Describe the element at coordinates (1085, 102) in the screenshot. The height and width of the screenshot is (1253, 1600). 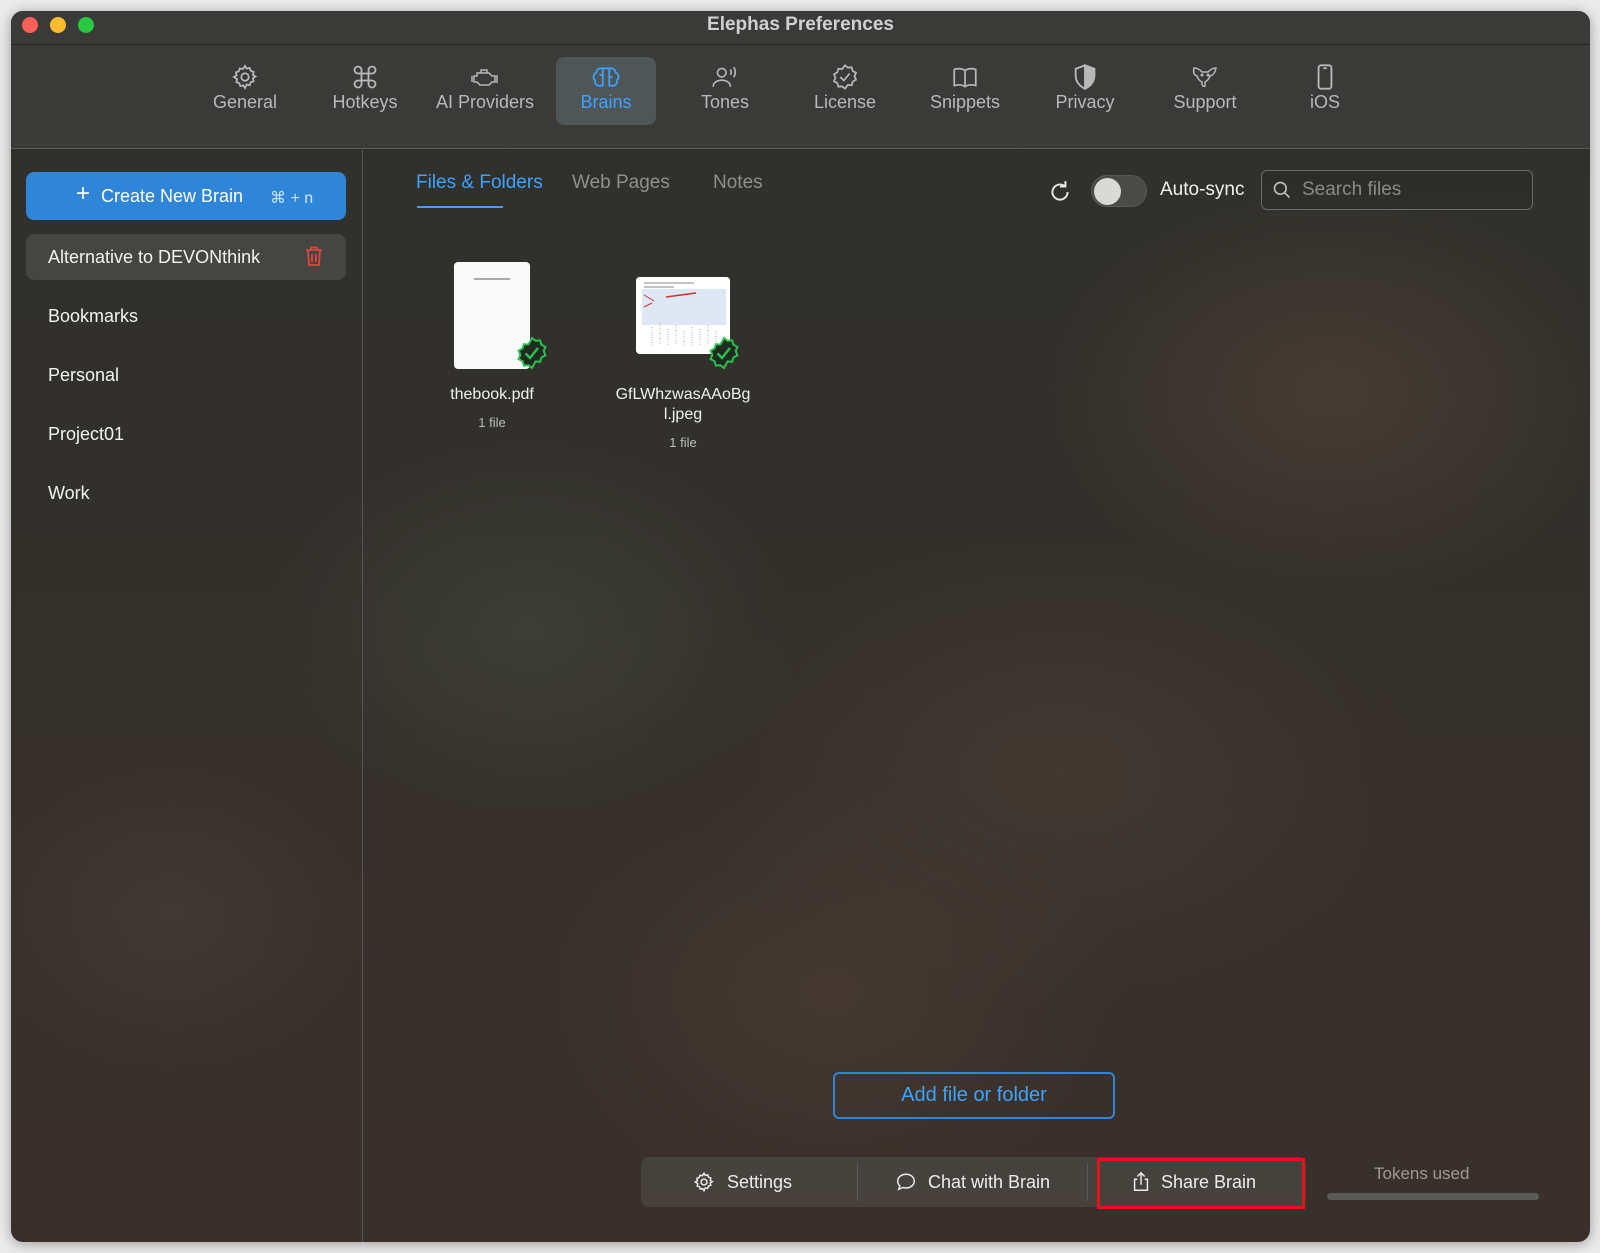
I see `tab-privacy-label: Privacy` at that location.